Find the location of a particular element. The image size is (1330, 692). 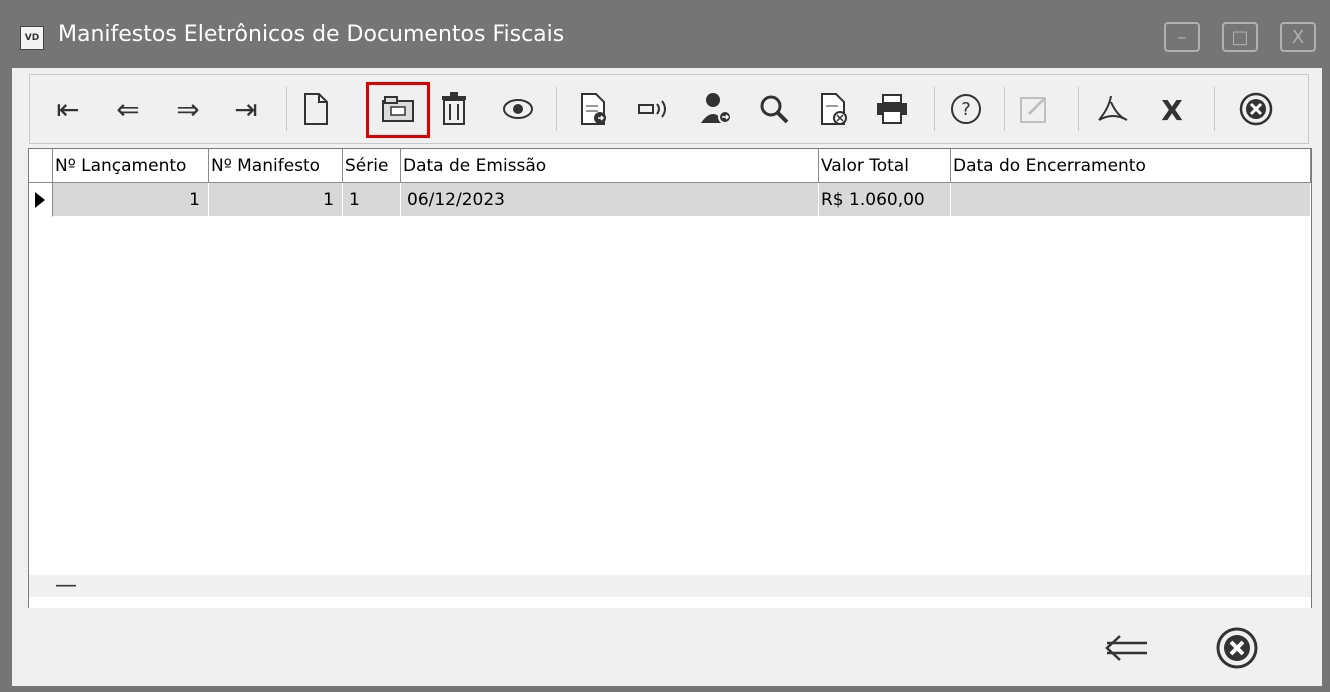

first-record-icon: ⇤ is located at coordinates (68, 109).